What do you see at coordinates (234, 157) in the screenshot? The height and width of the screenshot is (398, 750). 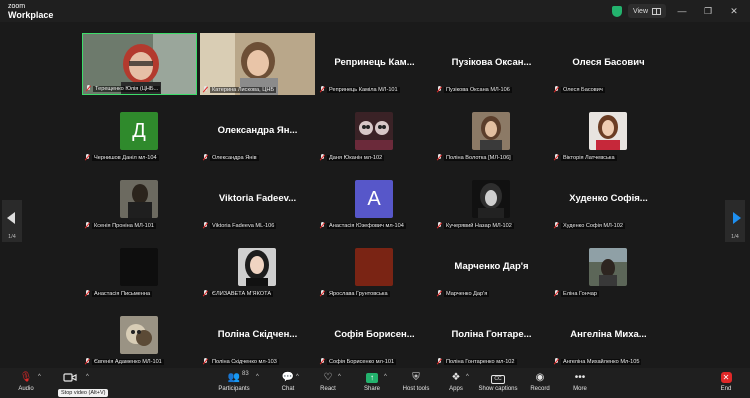 I see `participant-name: Олександра Янів` at bounding box center [234, 157].